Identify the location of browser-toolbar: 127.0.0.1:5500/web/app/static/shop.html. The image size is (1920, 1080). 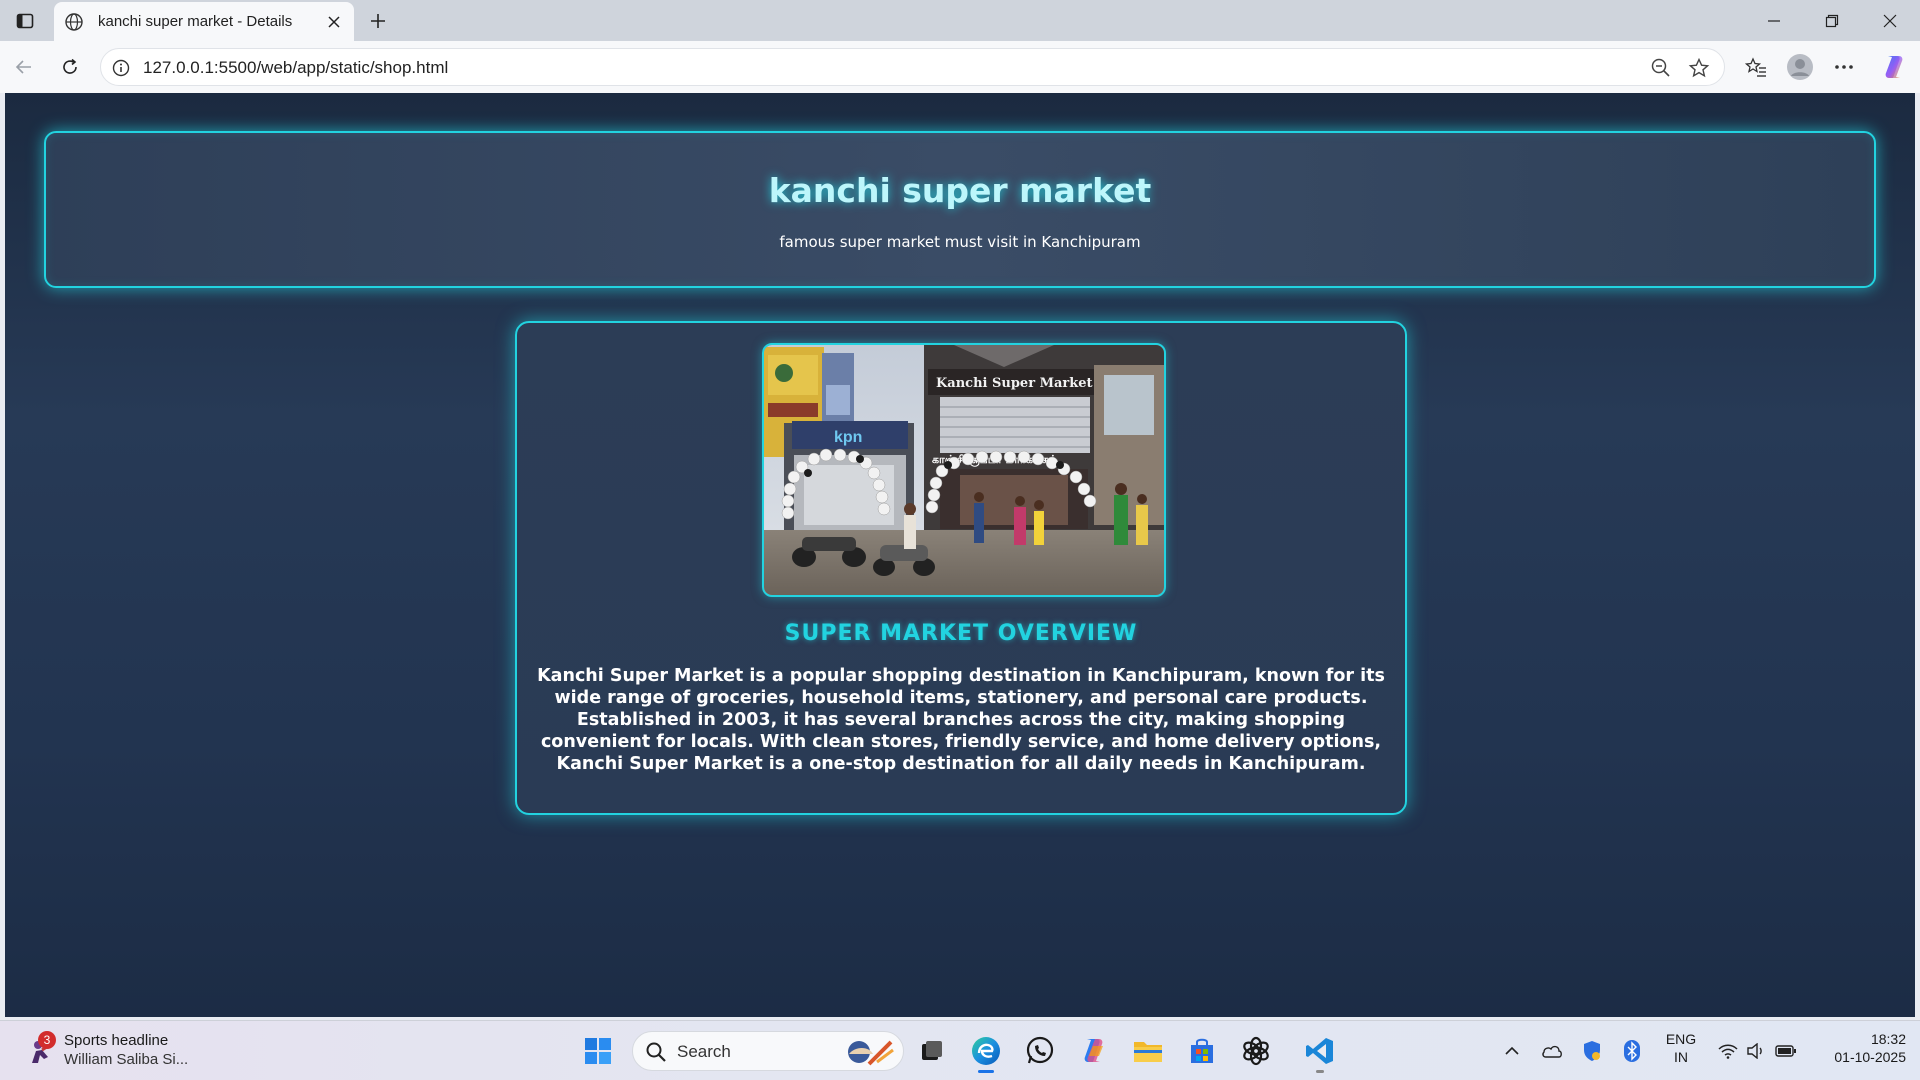
(960, 67).